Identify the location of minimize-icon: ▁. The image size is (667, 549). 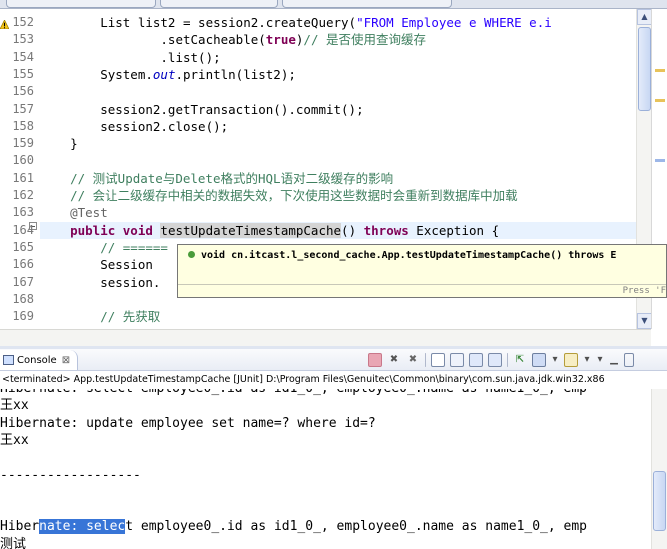
(614, 360).